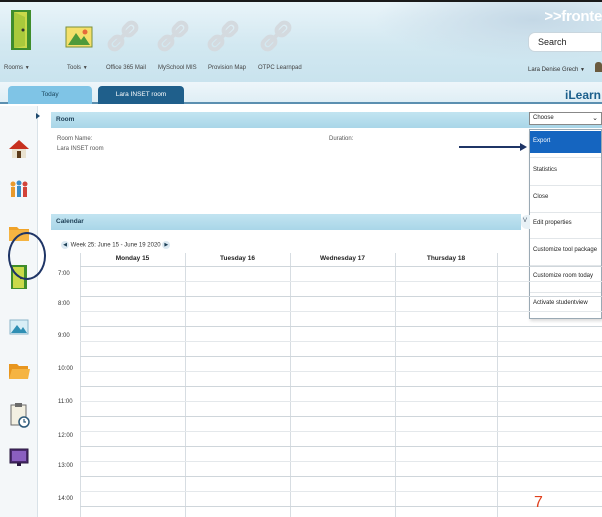 This screenshot has height=517, width=602. Describe the element at coordinates (166, 245) in the screenshot. I see `next-week-icon: ▶` at that location.